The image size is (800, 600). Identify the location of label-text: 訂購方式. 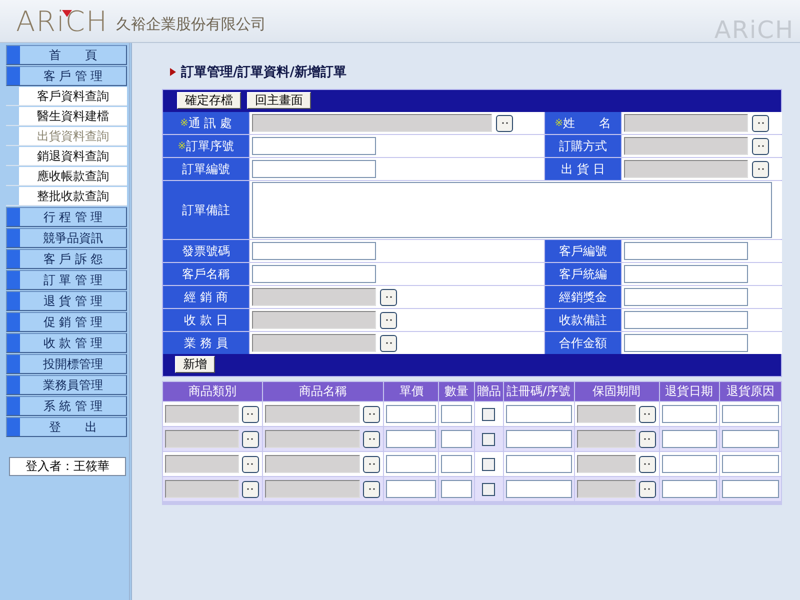
(583, 146).